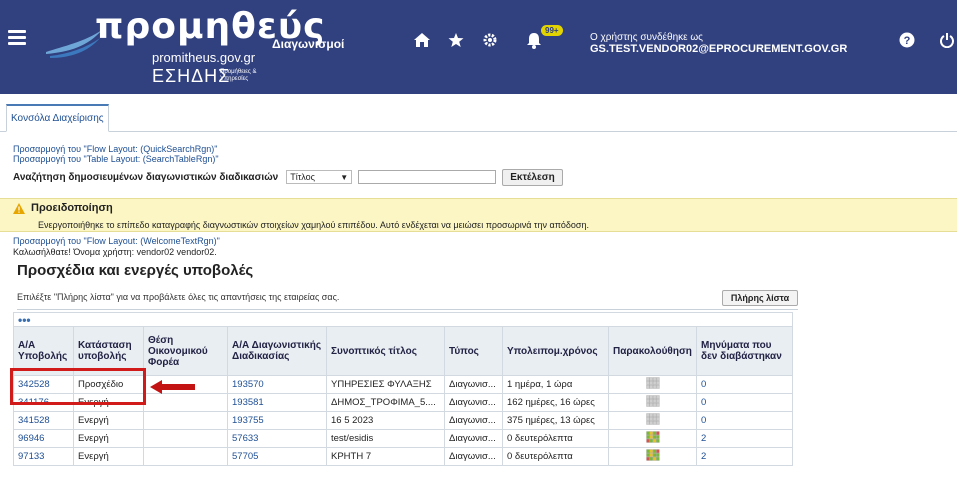  I want to click on section-title: Προσχέδια και ενεργές υποβολές, so click(135, 270).